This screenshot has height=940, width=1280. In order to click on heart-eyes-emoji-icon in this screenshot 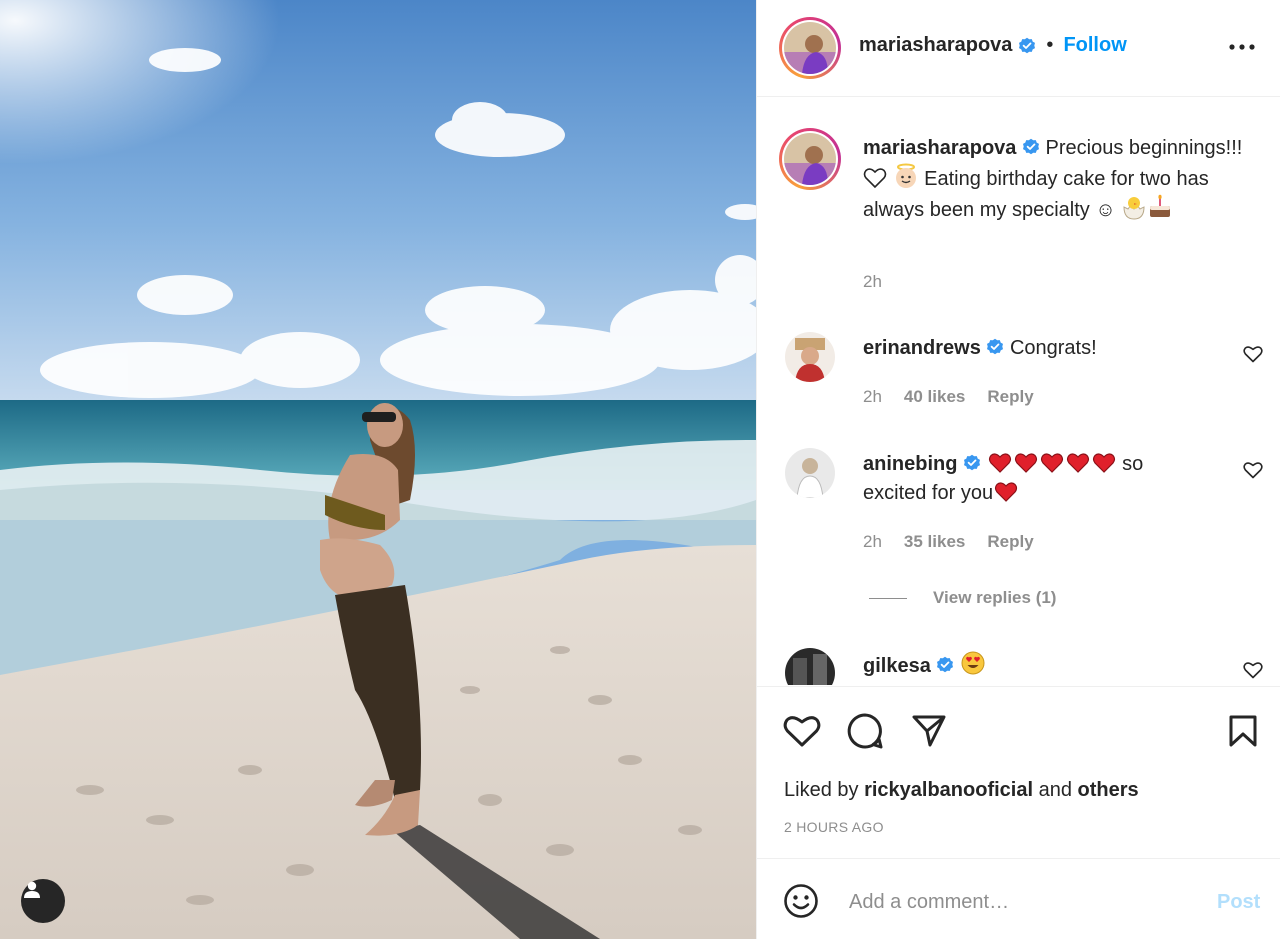, I will do `click(973, 663)`.